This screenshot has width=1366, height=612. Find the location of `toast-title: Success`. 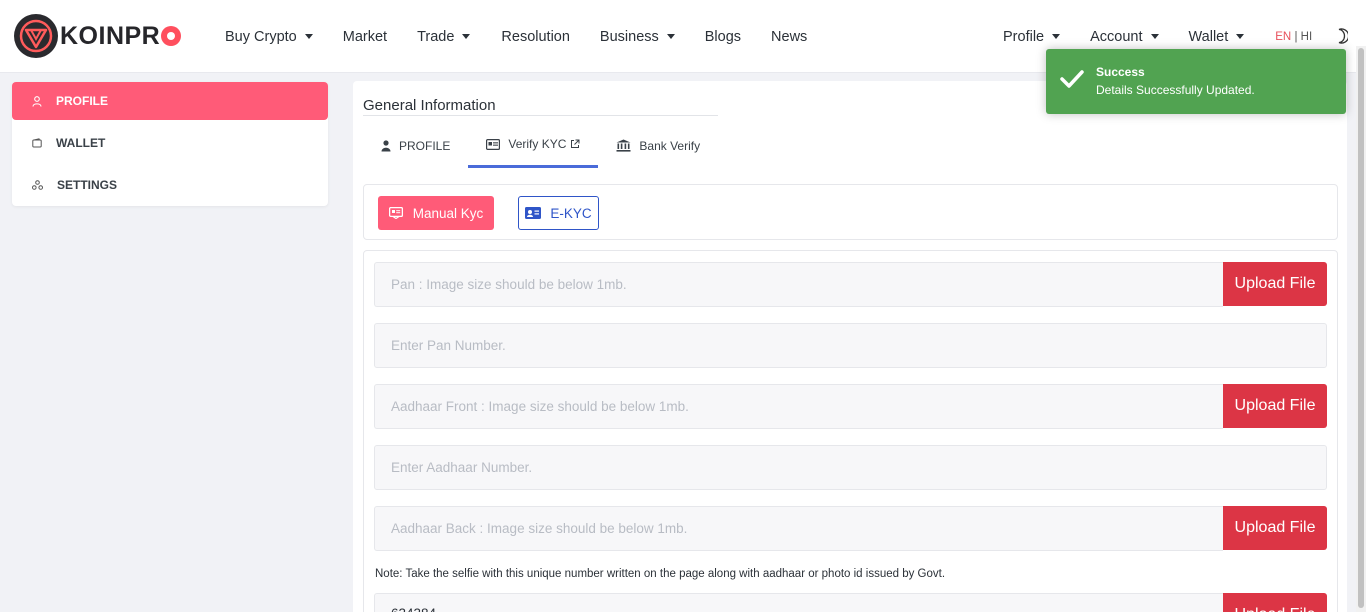

toast-title: Success is located at coordinates (1120, 72).